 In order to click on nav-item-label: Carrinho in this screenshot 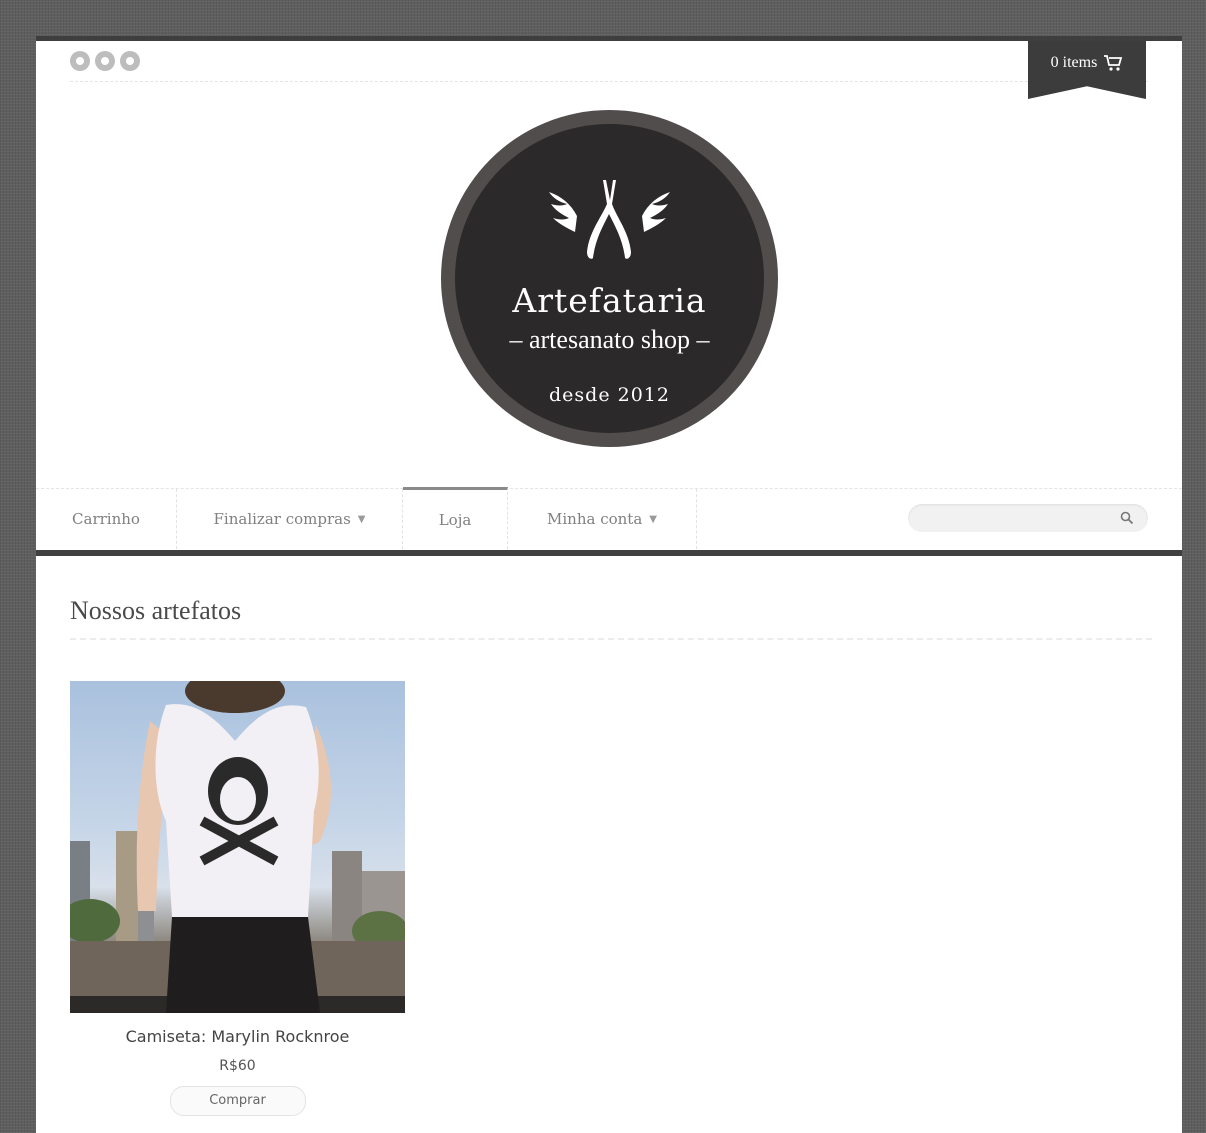, I will do `click(106, 519)`.